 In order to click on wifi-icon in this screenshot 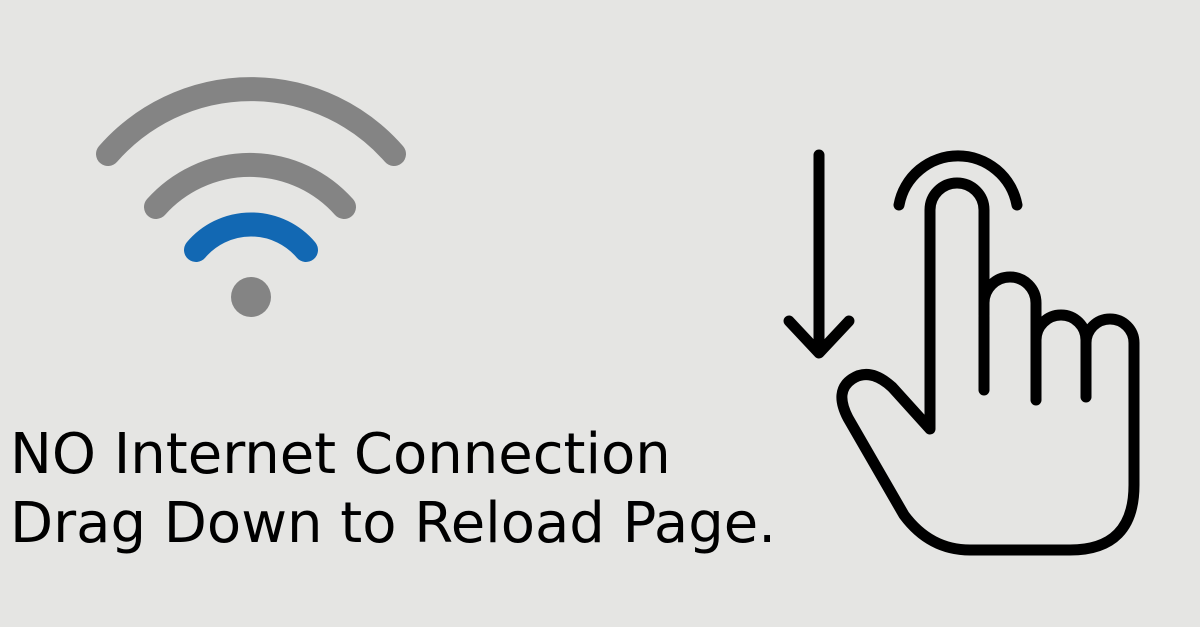, I will do `click(251, 197)`.